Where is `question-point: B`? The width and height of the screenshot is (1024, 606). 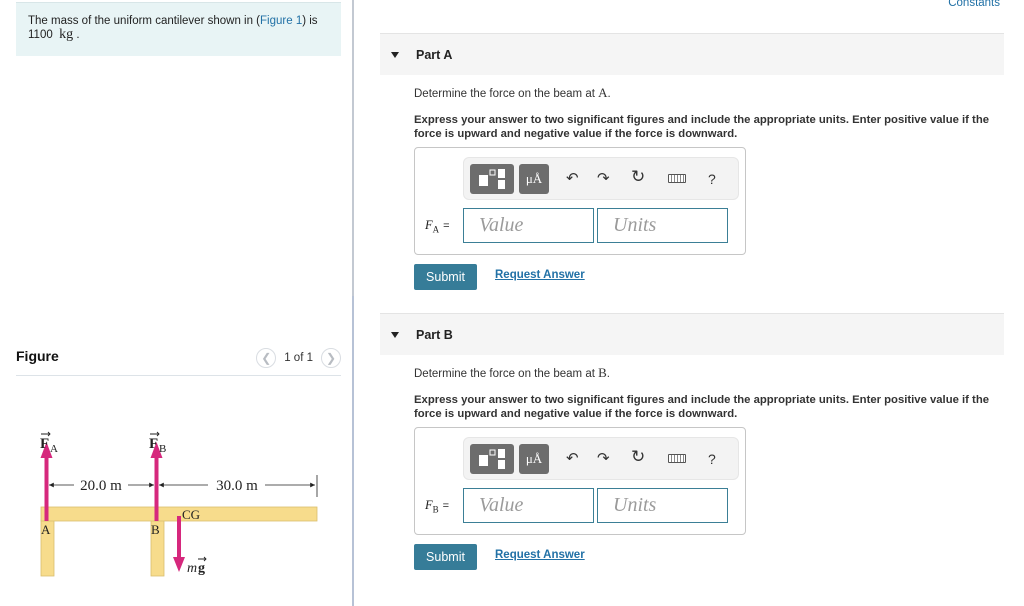 question-point: B is located at coordinates (602, 372).